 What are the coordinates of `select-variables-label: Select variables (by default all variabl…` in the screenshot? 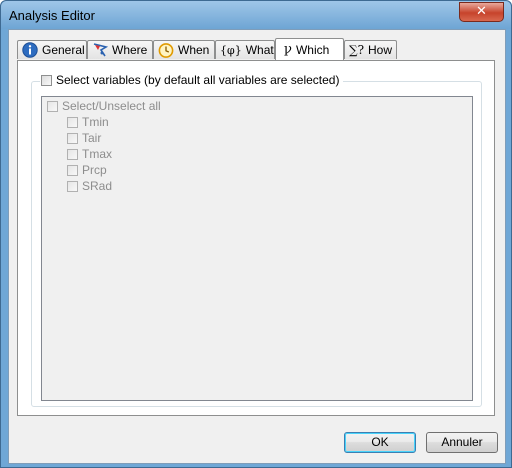 It's located at (198, 80).